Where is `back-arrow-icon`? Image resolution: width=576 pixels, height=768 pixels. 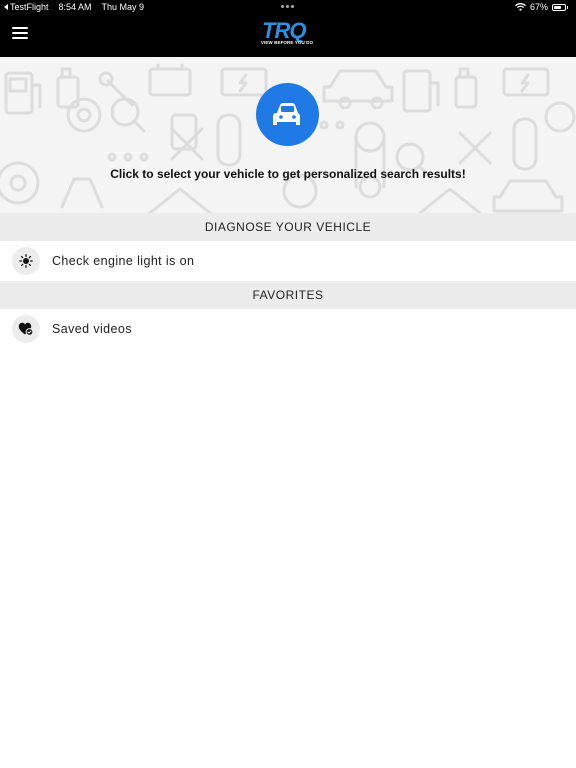
back-arrow-icon is located at coordinates (6, 7).